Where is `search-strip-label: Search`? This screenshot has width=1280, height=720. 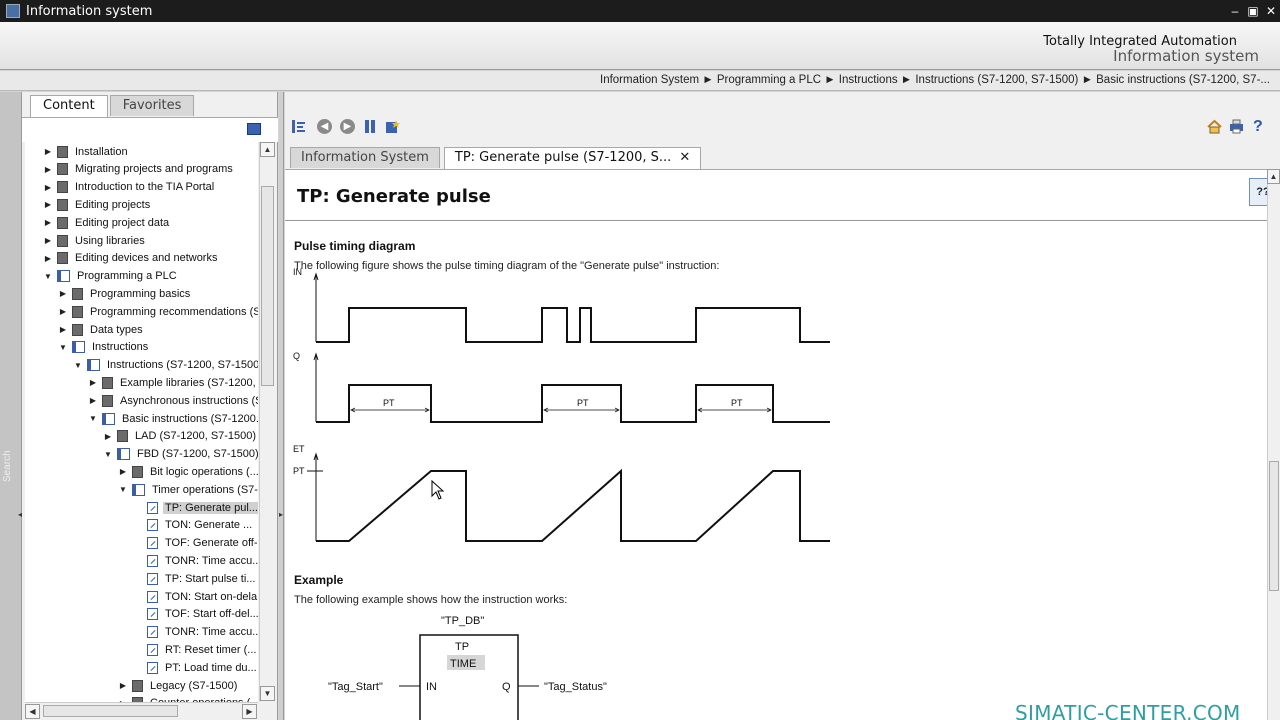 search-strip-label: Search is located at coordinates (7, 462).